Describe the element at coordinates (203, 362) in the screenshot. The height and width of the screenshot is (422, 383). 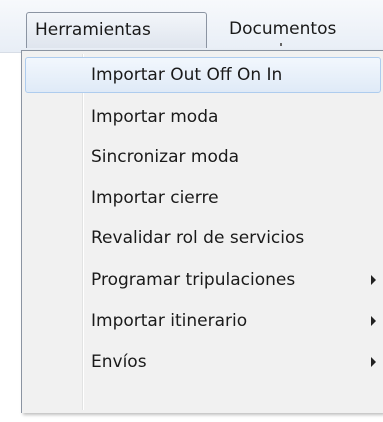
I see `menu-item-envios: Envíos` at that location.